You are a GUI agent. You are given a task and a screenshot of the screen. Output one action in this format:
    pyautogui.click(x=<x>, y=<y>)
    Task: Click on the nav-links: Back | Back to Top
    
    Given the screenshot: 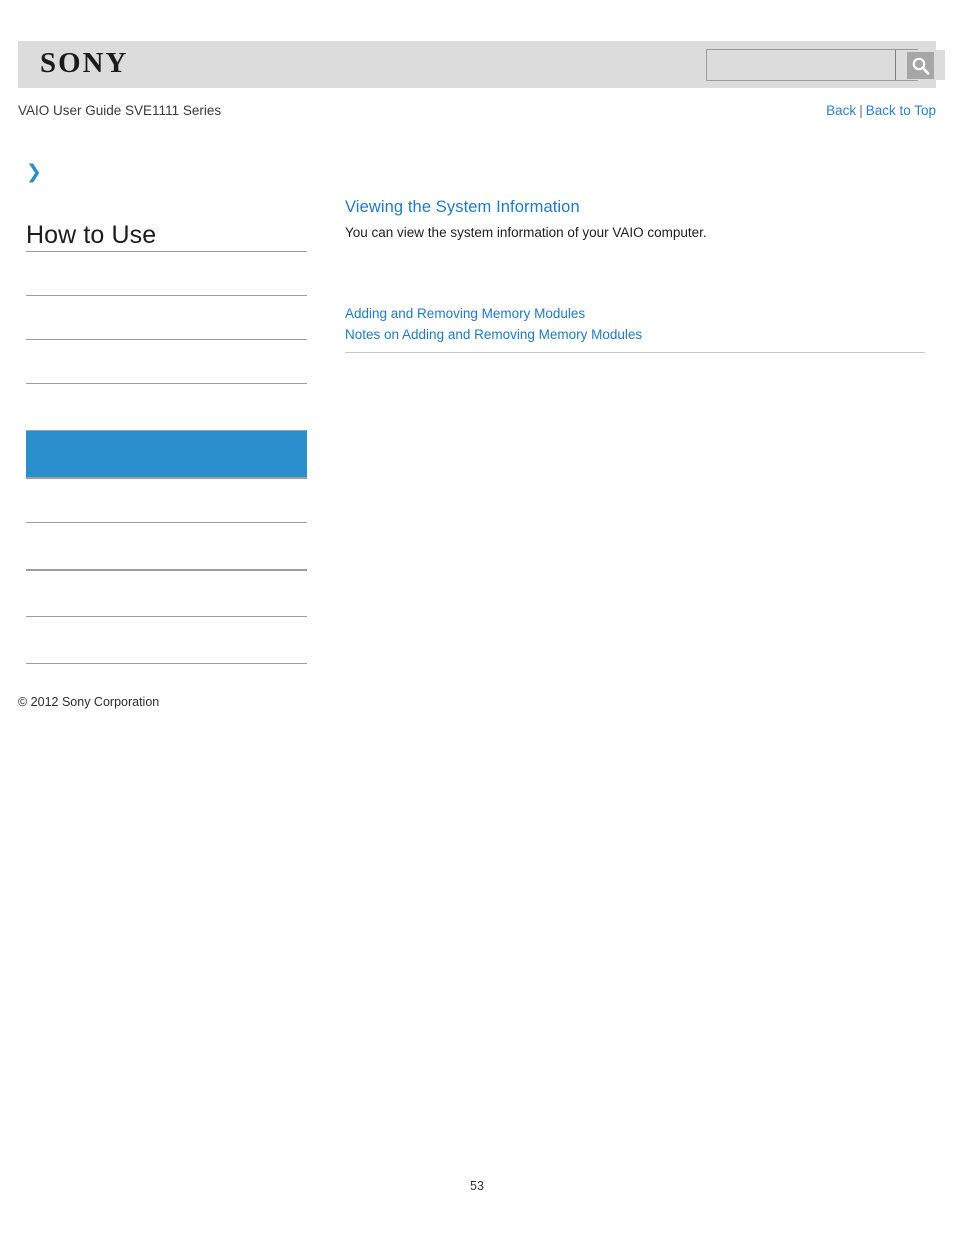 What is the action you would take?
    pyautogui.click(x=881, y=110)
    